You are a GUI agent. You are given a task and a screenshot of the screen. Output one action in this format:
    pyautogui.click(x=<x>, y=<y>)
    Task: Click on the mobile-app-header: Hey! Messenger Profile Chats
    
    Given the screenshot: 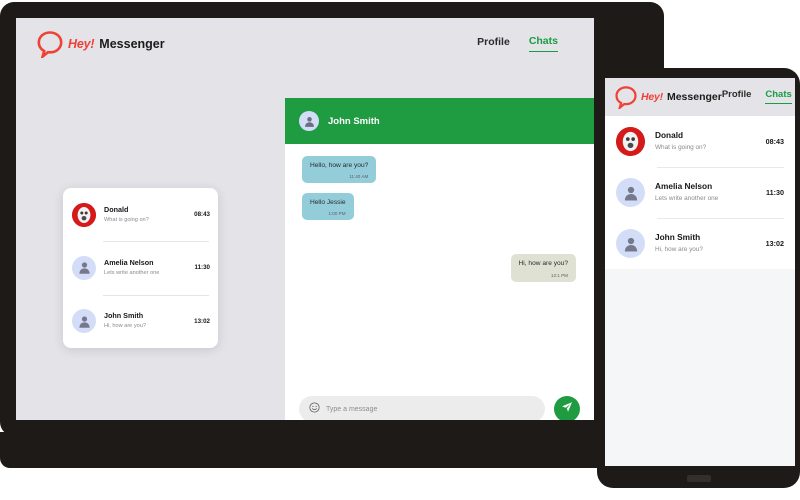 What is the action you would take?
    pyautogui.click(x=700, y=97)
    